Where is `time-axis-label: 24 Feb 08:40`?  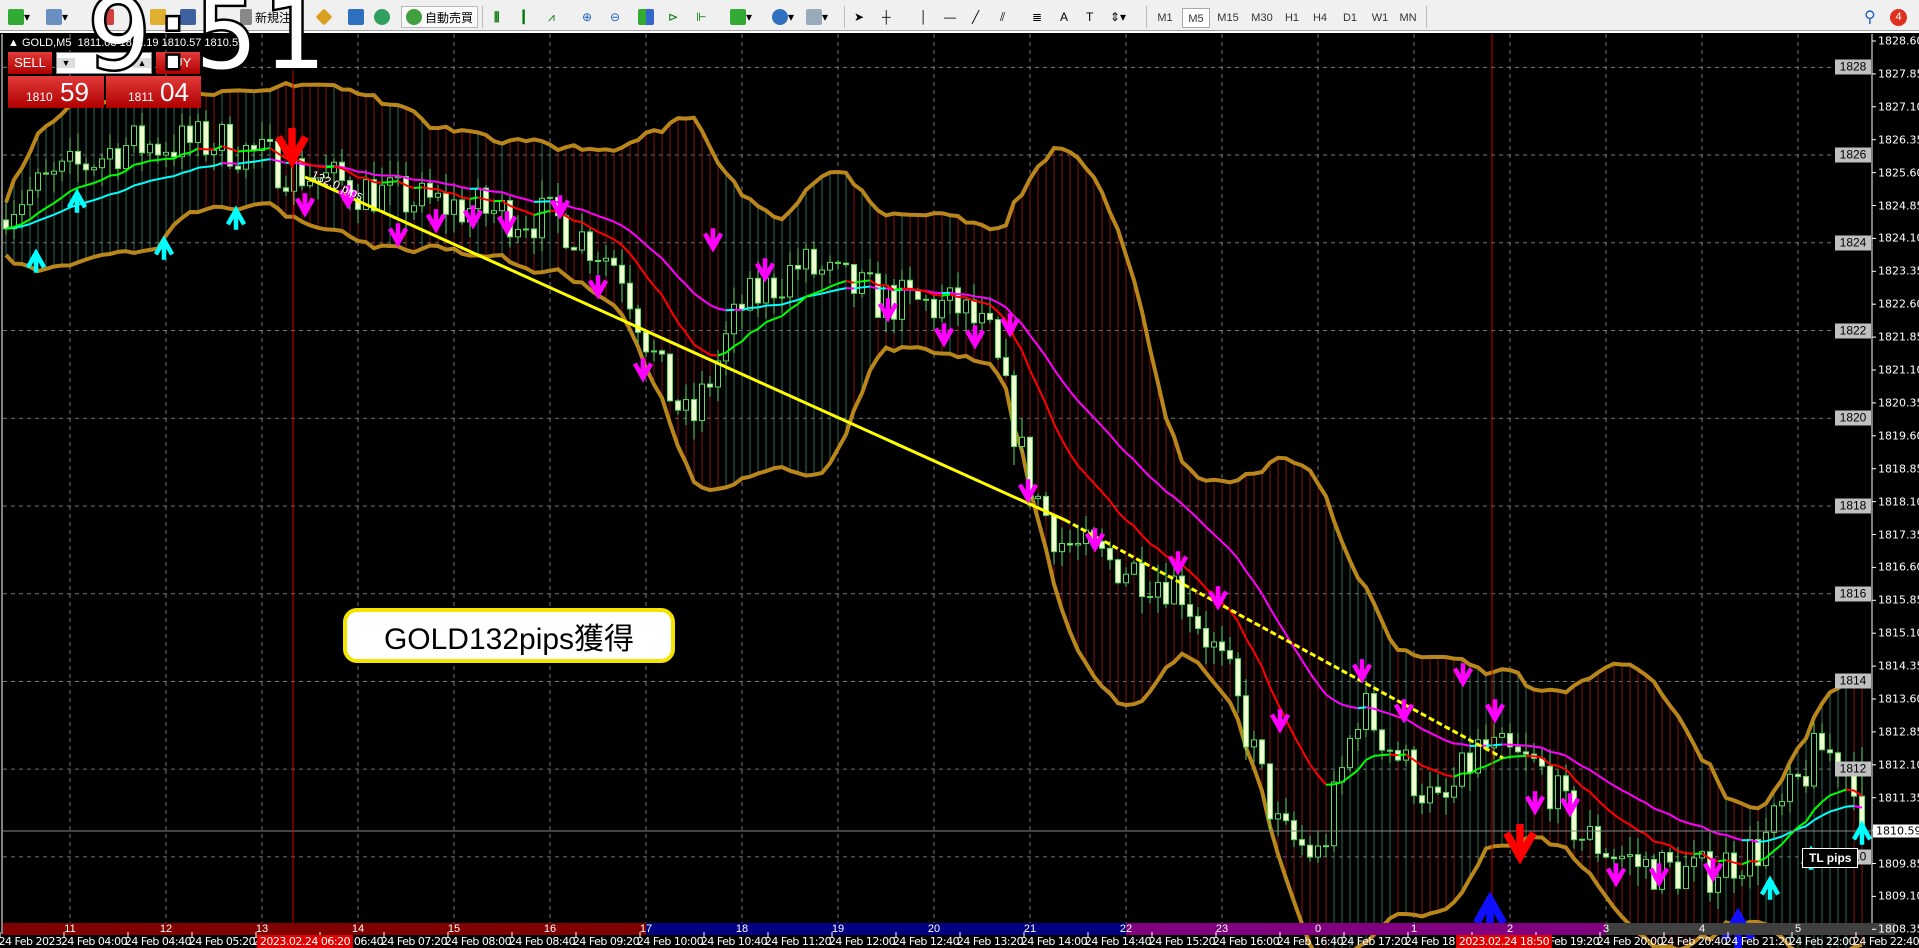 time-axis-label: 24 Feb 08:40 is located at coordinates (542, 941).